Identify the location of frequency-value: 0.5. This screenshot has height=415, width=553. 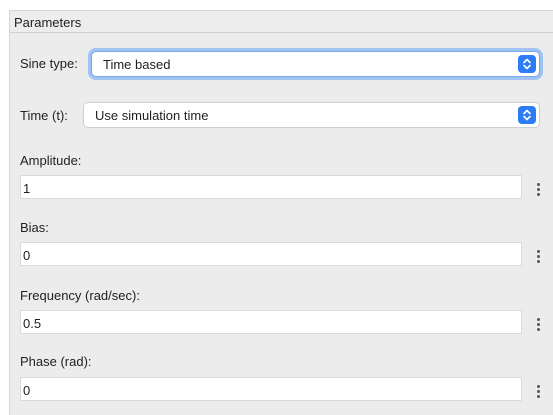
(32, 323).